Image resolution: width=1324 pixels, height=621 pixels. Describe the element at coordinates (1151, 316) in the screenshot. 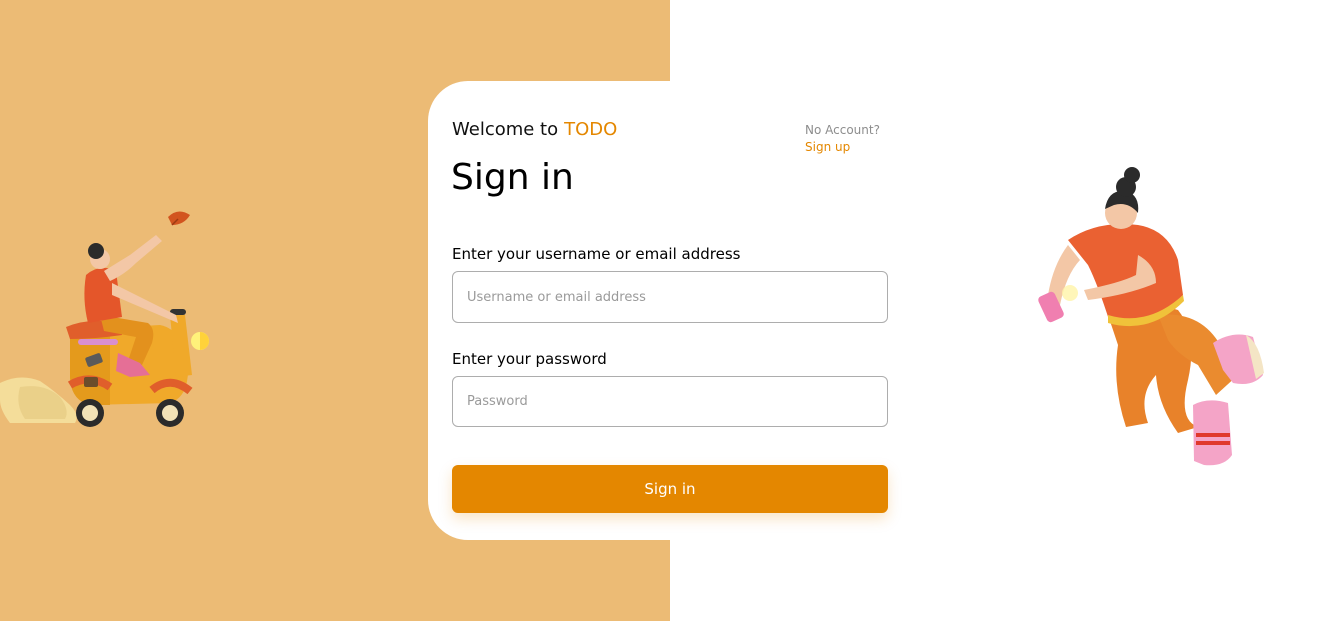

I see `flying-woman-with-phone-illustration` at that location.